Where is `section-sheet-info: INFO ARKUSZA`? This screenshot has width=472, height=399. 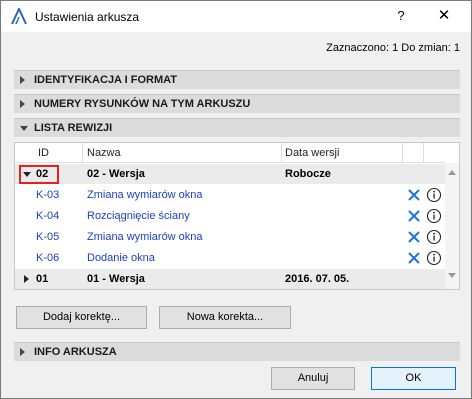
section-sheet-info: INFO ARKUSZA is located at coordinates (237, 351).